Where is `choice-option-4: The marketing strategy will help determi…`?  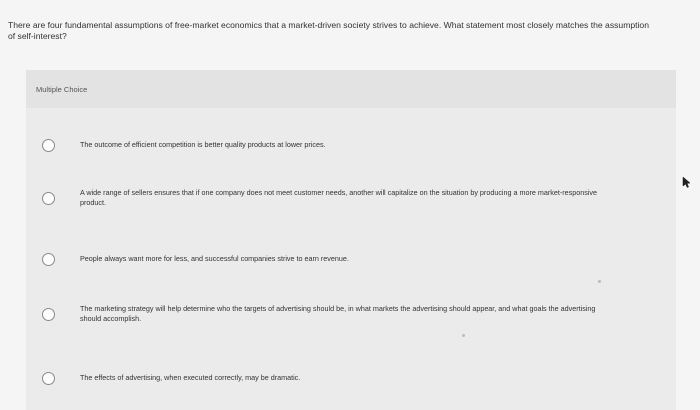 choice-option-4: The marketing strategy will help determi… is located at coordinates (351, 314).